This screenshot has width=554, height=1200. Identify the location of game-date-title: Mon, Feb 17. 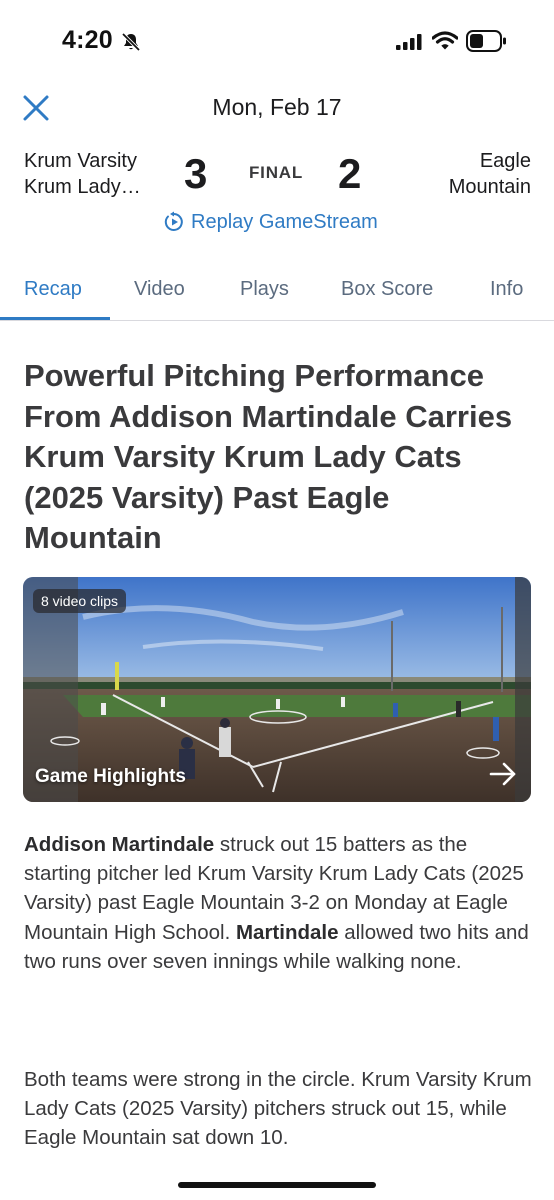
(277, 107).